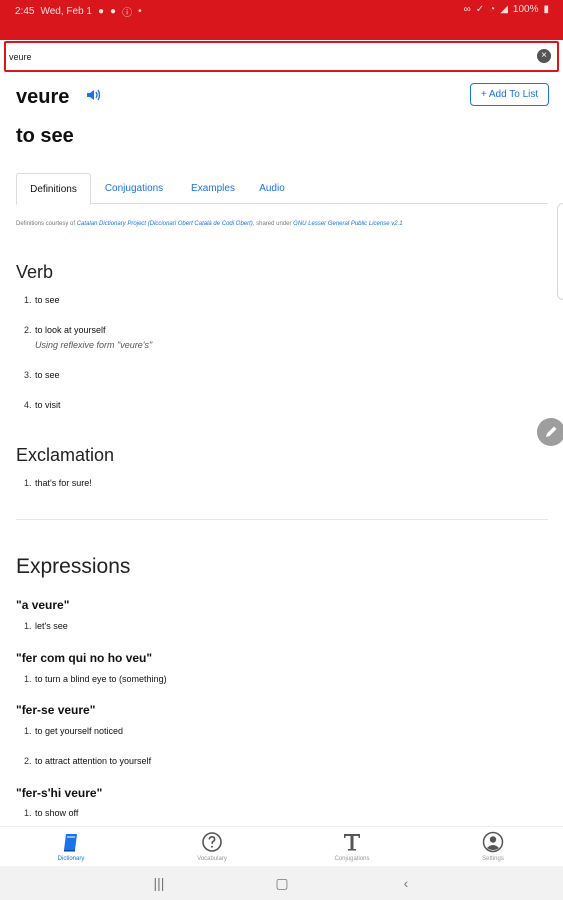 The width and height of the screenshot is (563, 900). I want to click on edit-icon, so click(550, 432).